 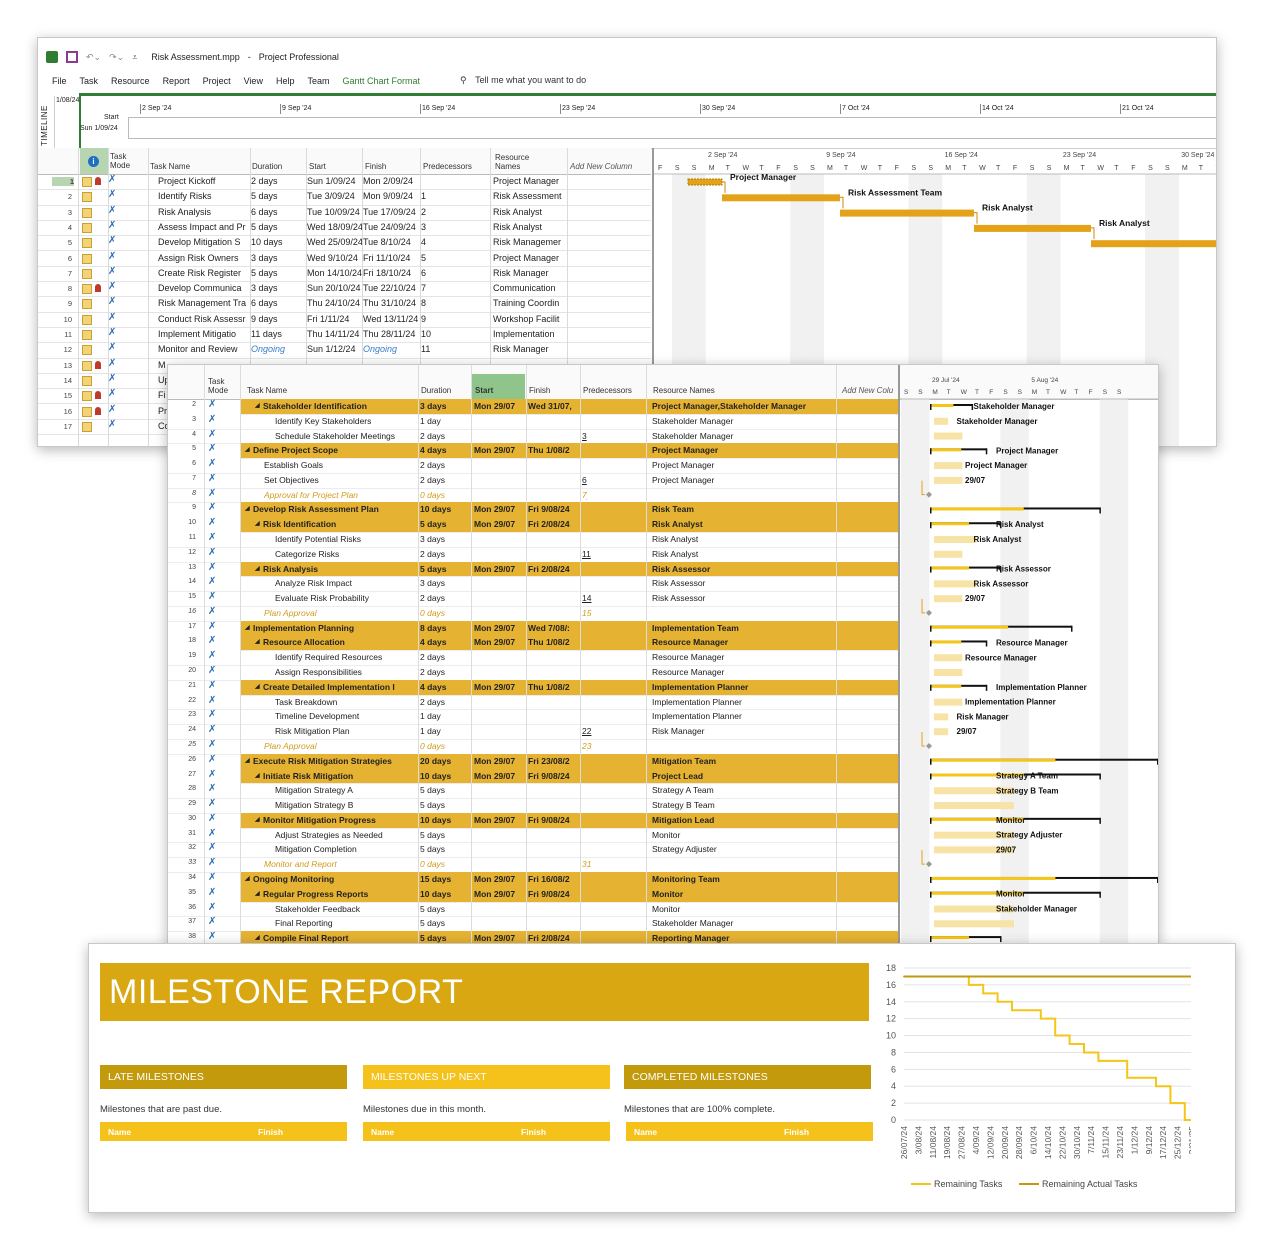 I want to click on finish-cell: Fri 23/08/2, so click(x=554, y=761).